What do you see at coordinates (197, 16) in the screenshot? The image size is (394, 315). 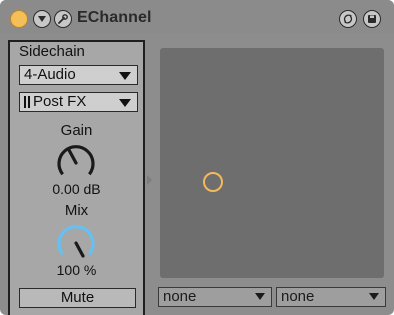 I see `device-title-bar: EChannel` at bounding box center [197, 16].